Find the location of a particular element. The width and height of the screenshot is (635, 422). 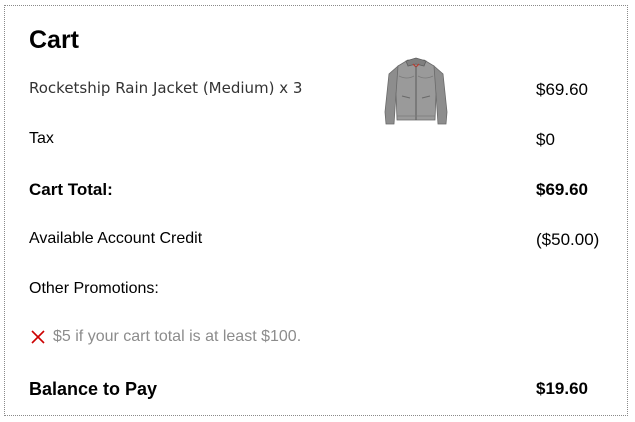

cart-total-label: Cart Total: is located at coordinates (71, 189).